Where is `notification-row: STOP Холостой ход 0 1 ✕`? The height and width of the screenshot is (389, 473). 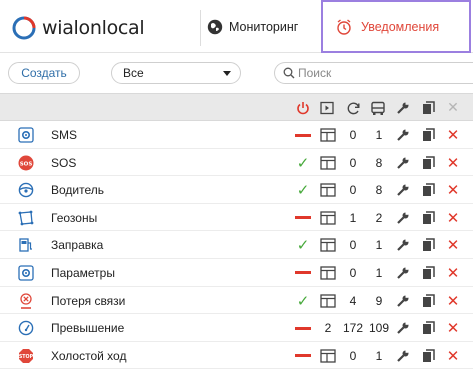 notification-row: STOP Холостой ход 0 1 ✕ is located at coordinates (236, 355).